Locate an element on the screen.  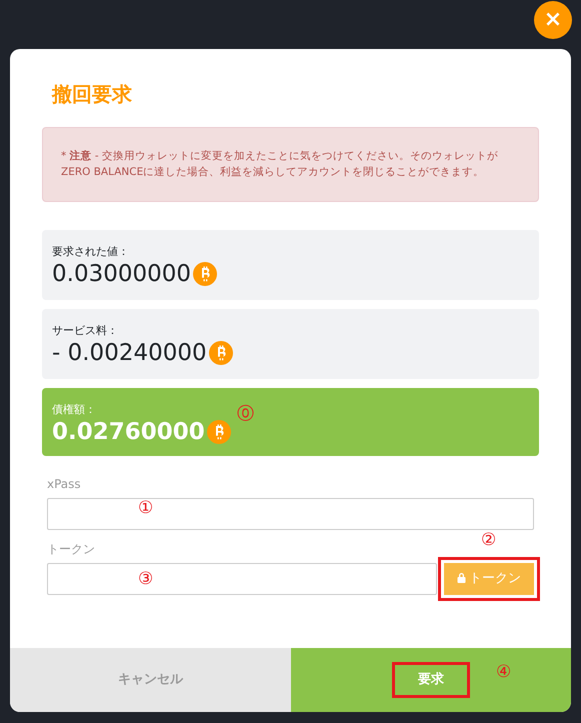
amount-label: 要求された値： is located at coordinates (90, 252).